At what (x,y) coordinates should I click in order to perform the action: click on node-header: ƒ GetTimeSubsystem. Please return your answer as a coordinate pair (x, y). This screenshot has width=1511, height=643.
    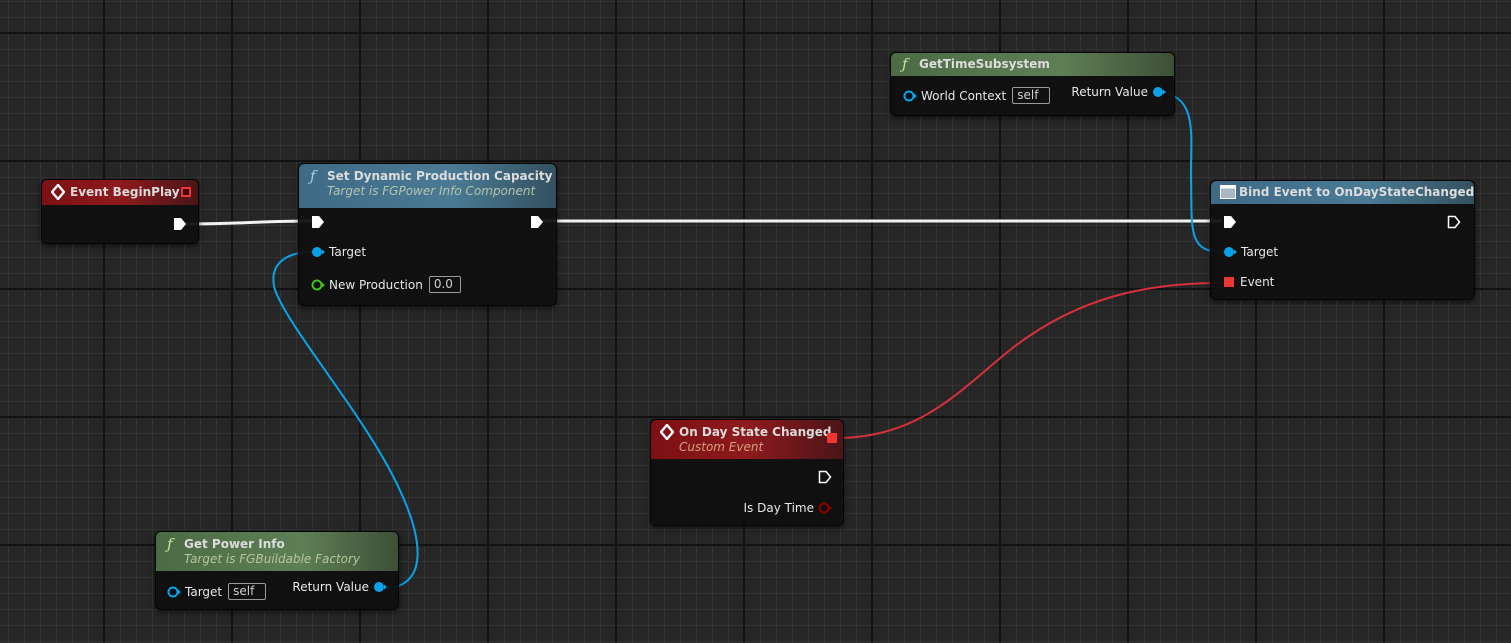
    Looking at the image, I should click on (1032, 64).